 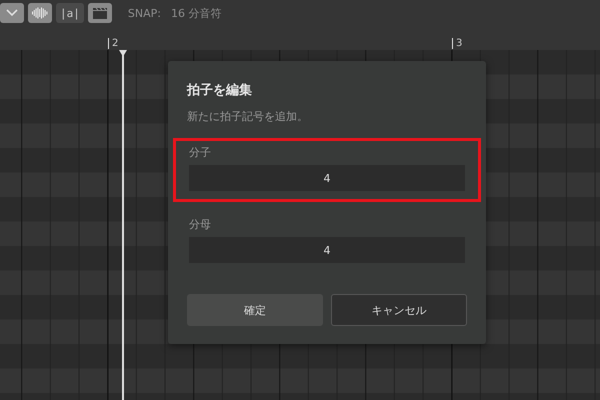 I want to click on dialog-description: 新たに拍子記号を追加。, so click(x=248, y=116).